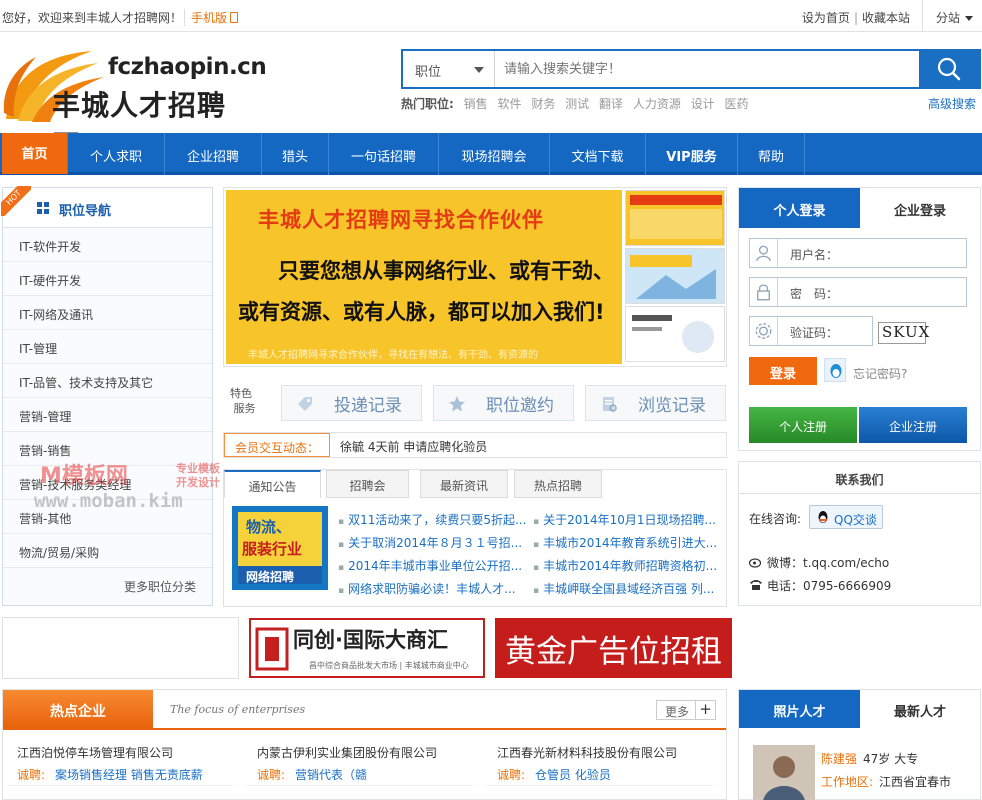 The width and height of the screenshot is (982, 800). I want to click on activity-text: 徐毓 4天前 申请应聘化验员, so click(413, 446).